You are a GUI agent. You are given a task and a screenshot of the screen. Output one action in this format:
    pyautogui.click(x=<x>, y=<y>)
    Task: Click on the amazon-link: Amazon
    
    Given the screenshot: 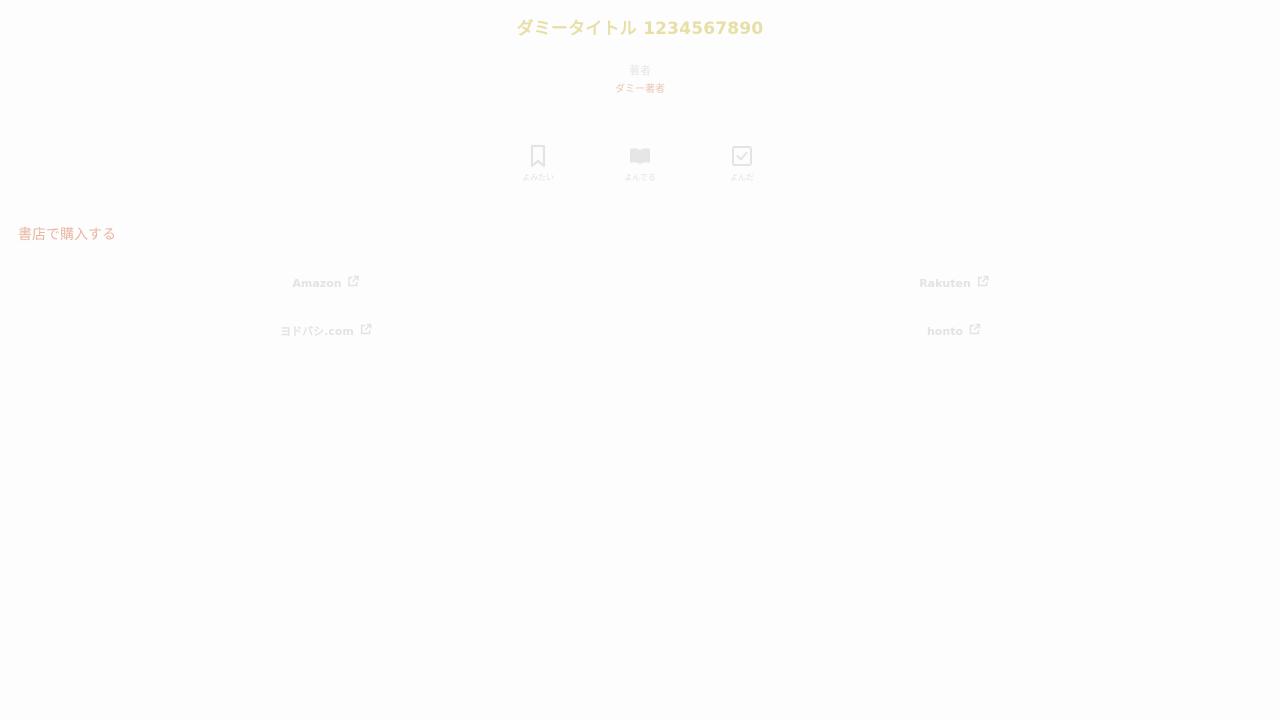 What is the action you would take?
    pyautogui.click(x=325, y=283)
    